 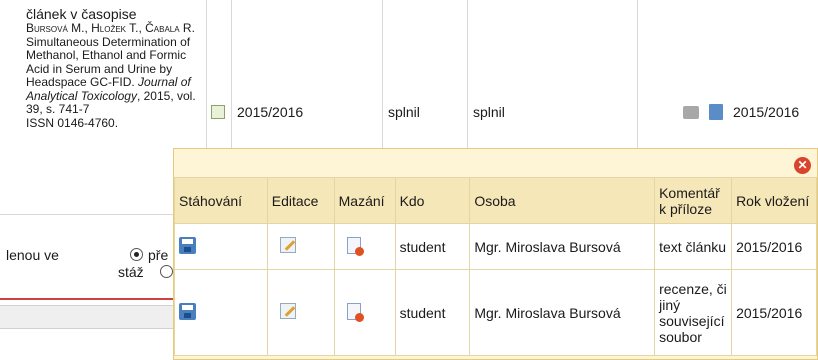 What do you see at coordinates (693, 246) in the screenshot?
I see `comment-value: text článku` at bounding box center [693, 246].